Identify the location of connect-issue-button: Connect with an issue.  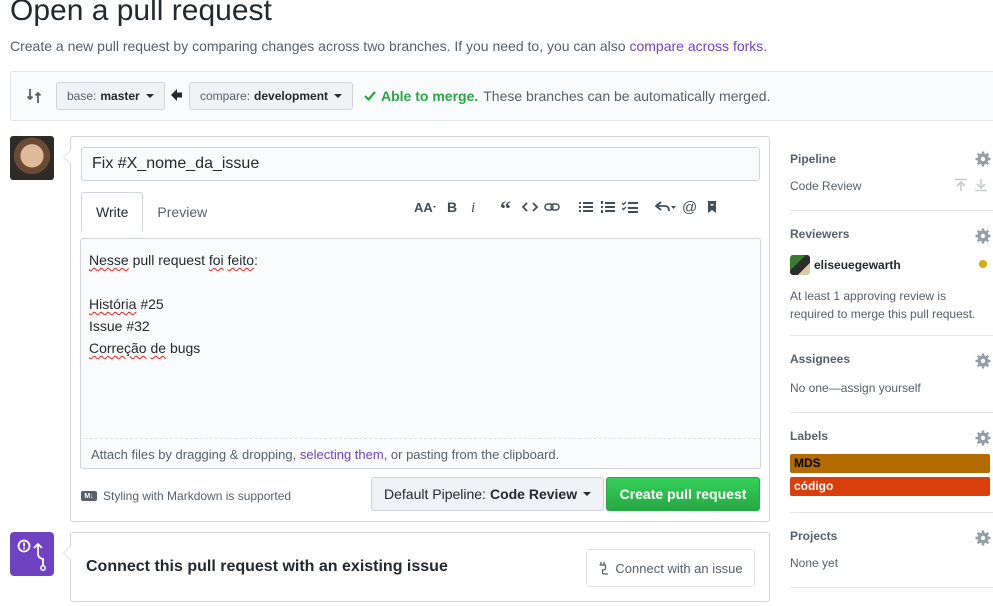
(670, 568).